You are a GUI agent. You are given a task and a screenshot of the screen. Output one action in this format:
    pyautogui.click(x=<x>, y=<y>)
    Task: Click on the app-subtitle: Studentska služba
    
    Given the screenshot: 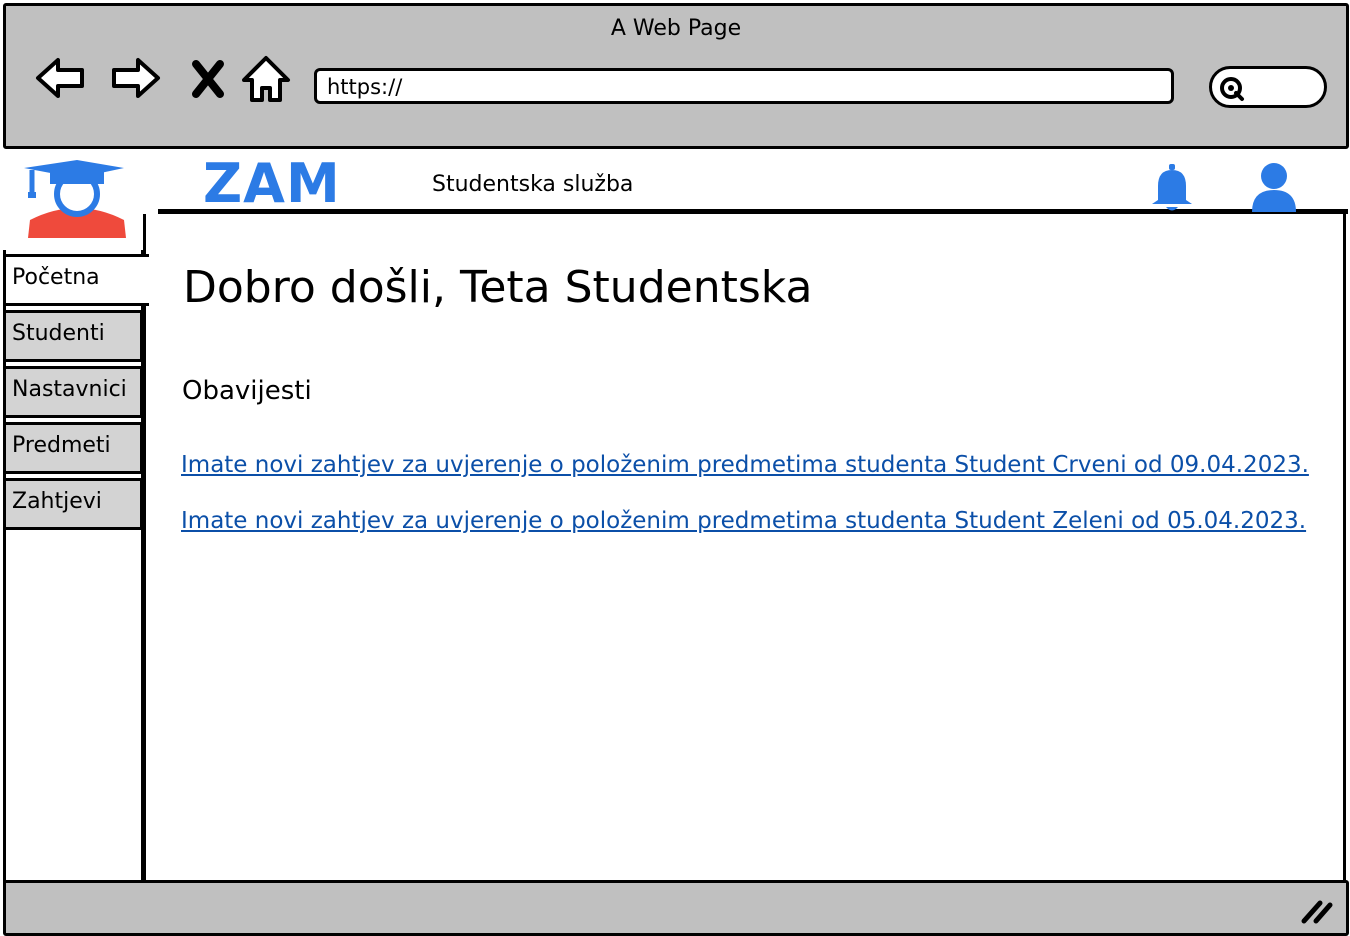 What is the action you would take?
    pyautogui.click(x=533, y=184)
    